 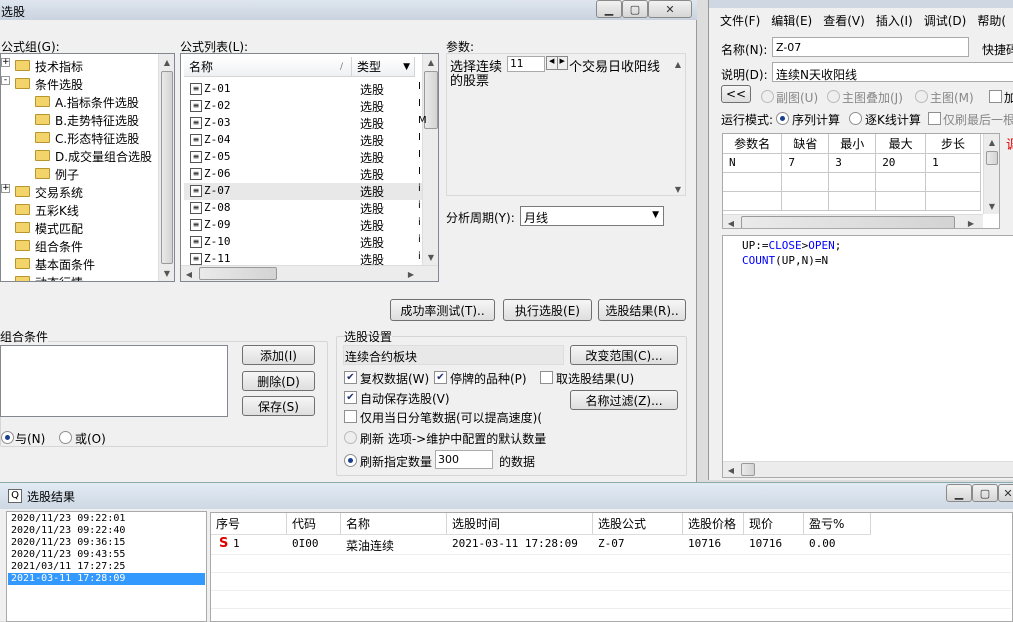 I want to click on collapse-button: <<, so click(x=736, y=94).